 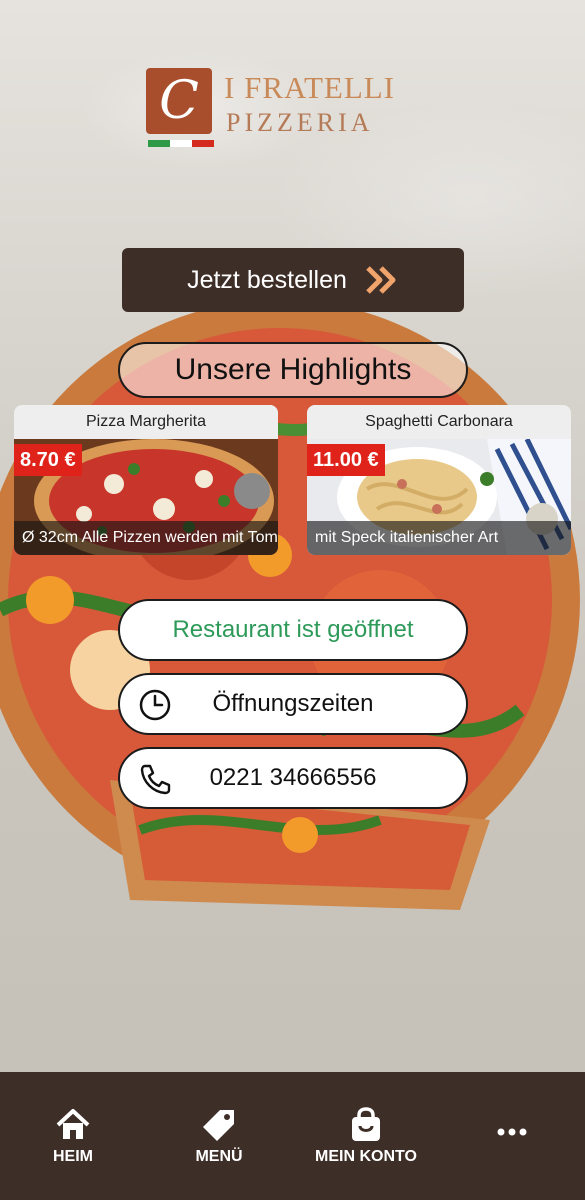 What do you see at coordinates (366, 1156) in the screenshot?
I see `nav-label: MEIN KONTO` at bounding box center [366, 1156].